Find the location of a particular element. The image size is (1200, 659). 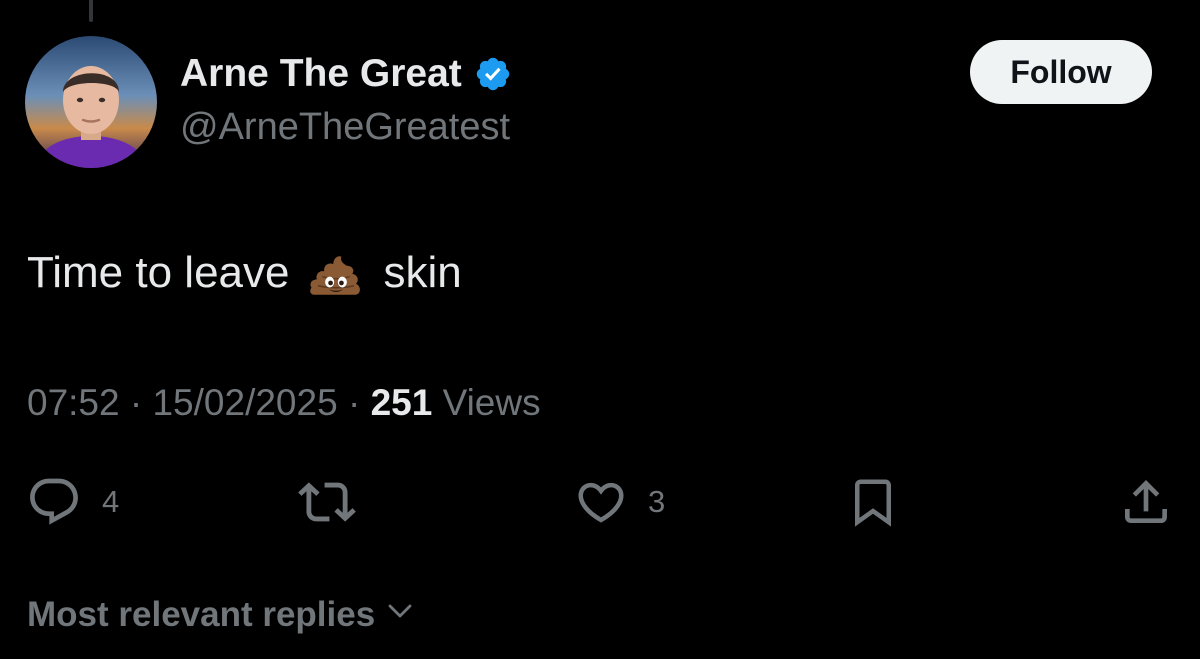

reply-button: 4 is located at coordinates (72, 502).